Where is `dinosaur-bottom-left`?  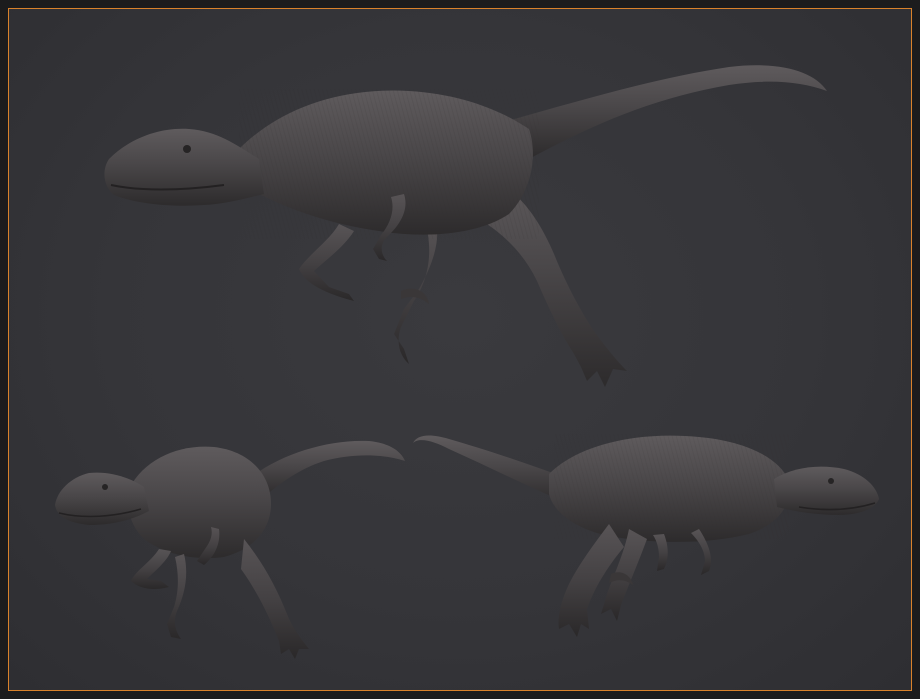 dinosaur-bottom-left is located at coordinates (230, 549).